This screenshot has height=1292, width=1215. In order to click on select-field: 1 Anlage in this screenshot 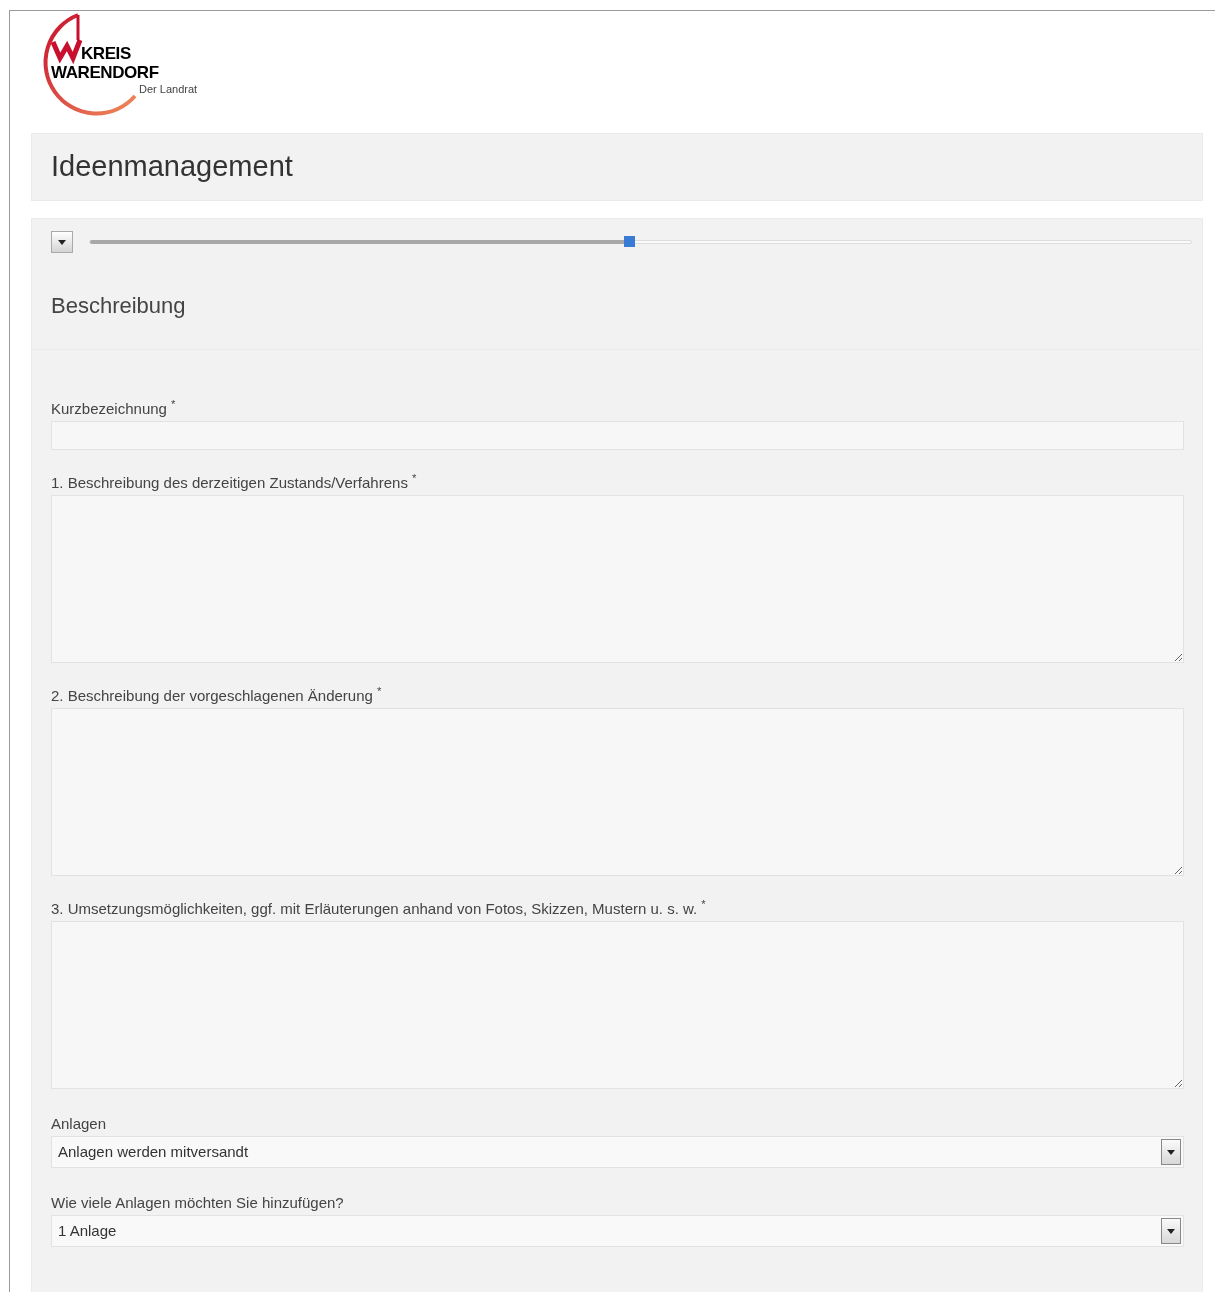, I will do `click(617, 1231)`.